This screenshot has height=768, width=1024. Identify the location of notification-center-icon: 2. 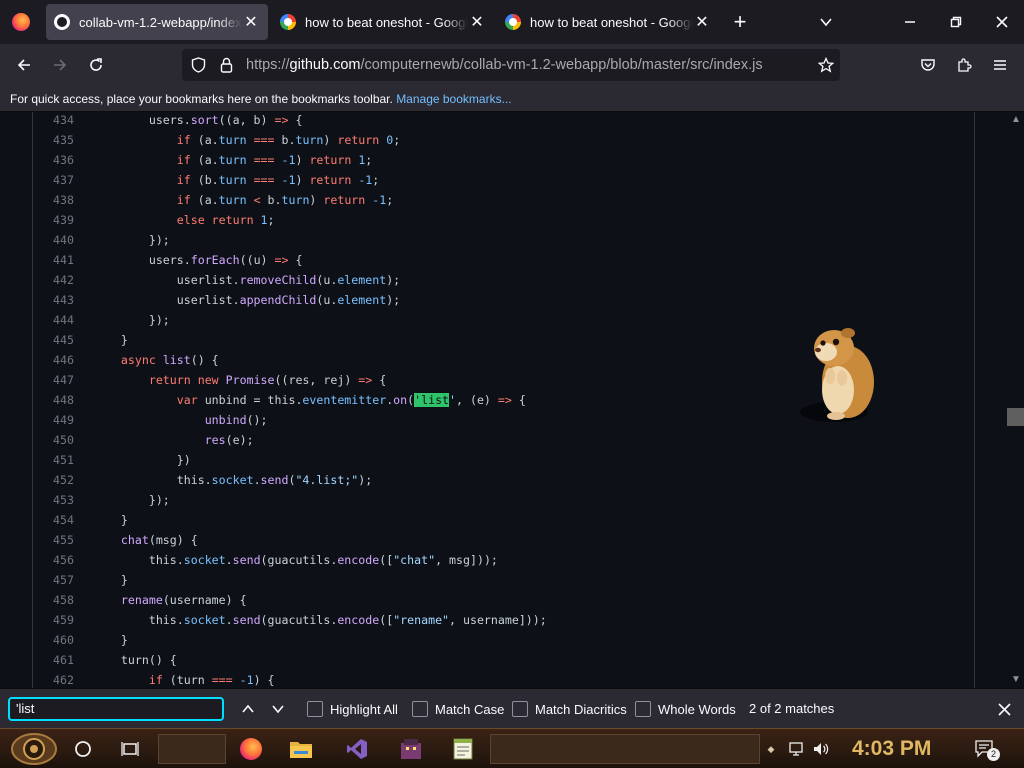
(985, 749).